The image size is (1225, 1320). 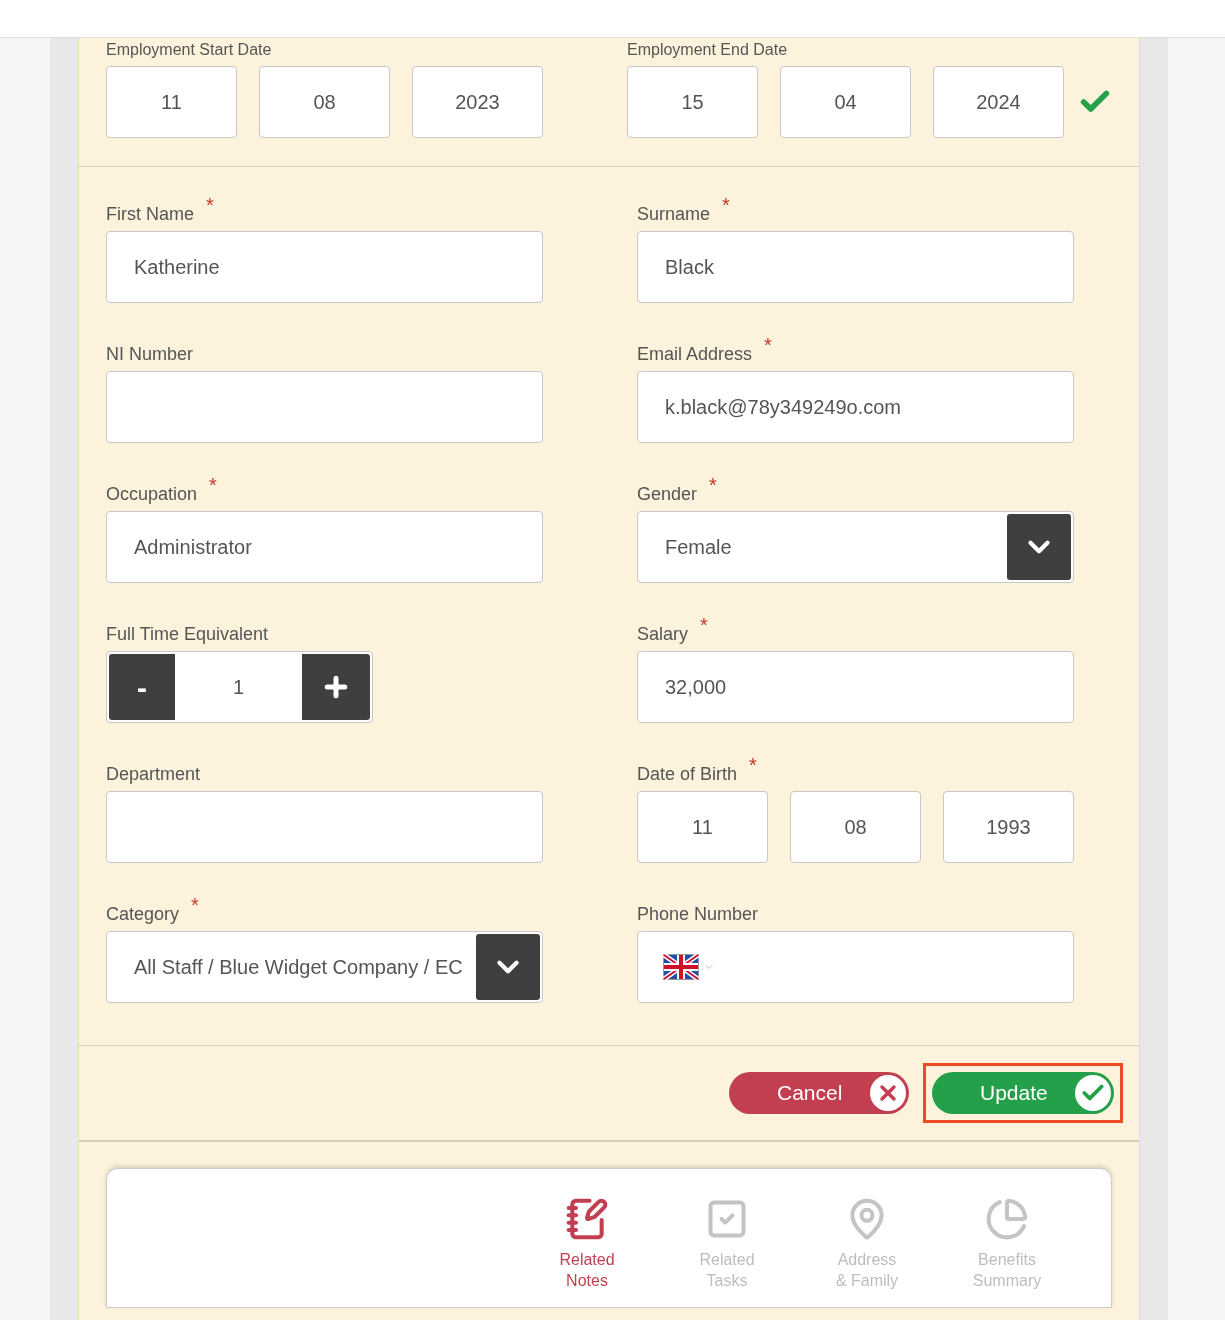 What do you see at coordinates (855, 267) in the screenshot?
I see `text-field: Black` at bounding box center [855, 267].